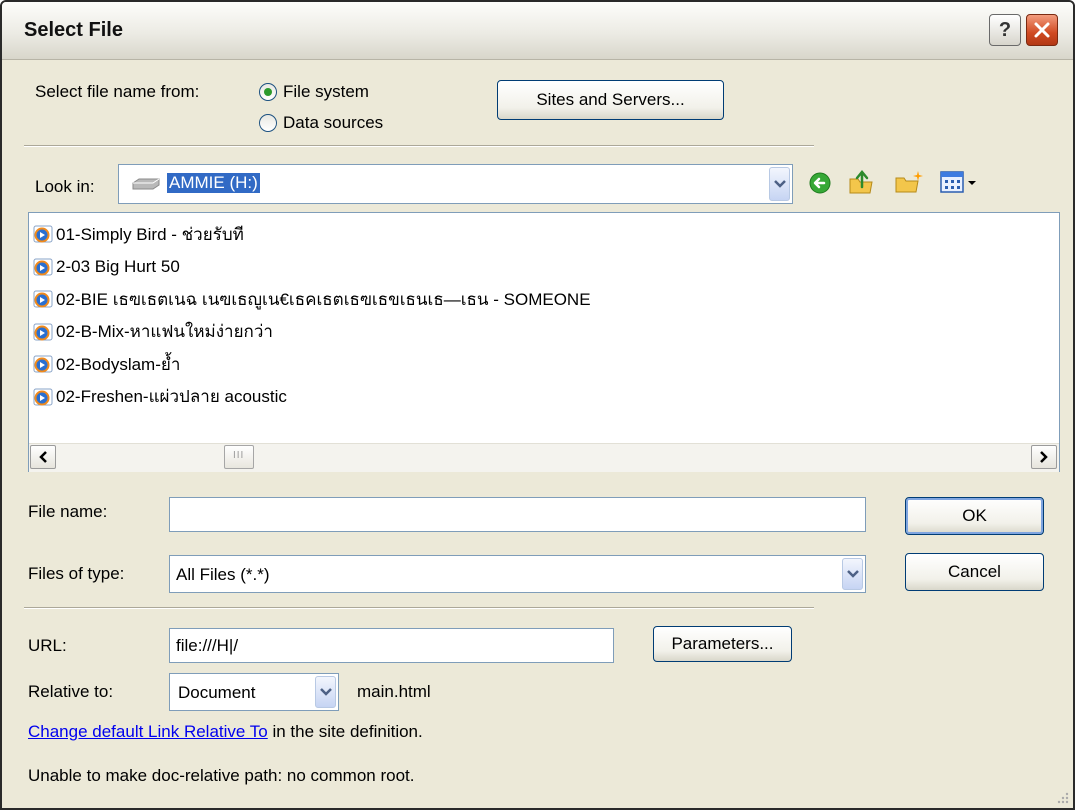  What do you see at coordinates (455, 184) in the screenshot?
I see `look-in-combo: AMMIE (H:)` at bounding box center [455, 184].